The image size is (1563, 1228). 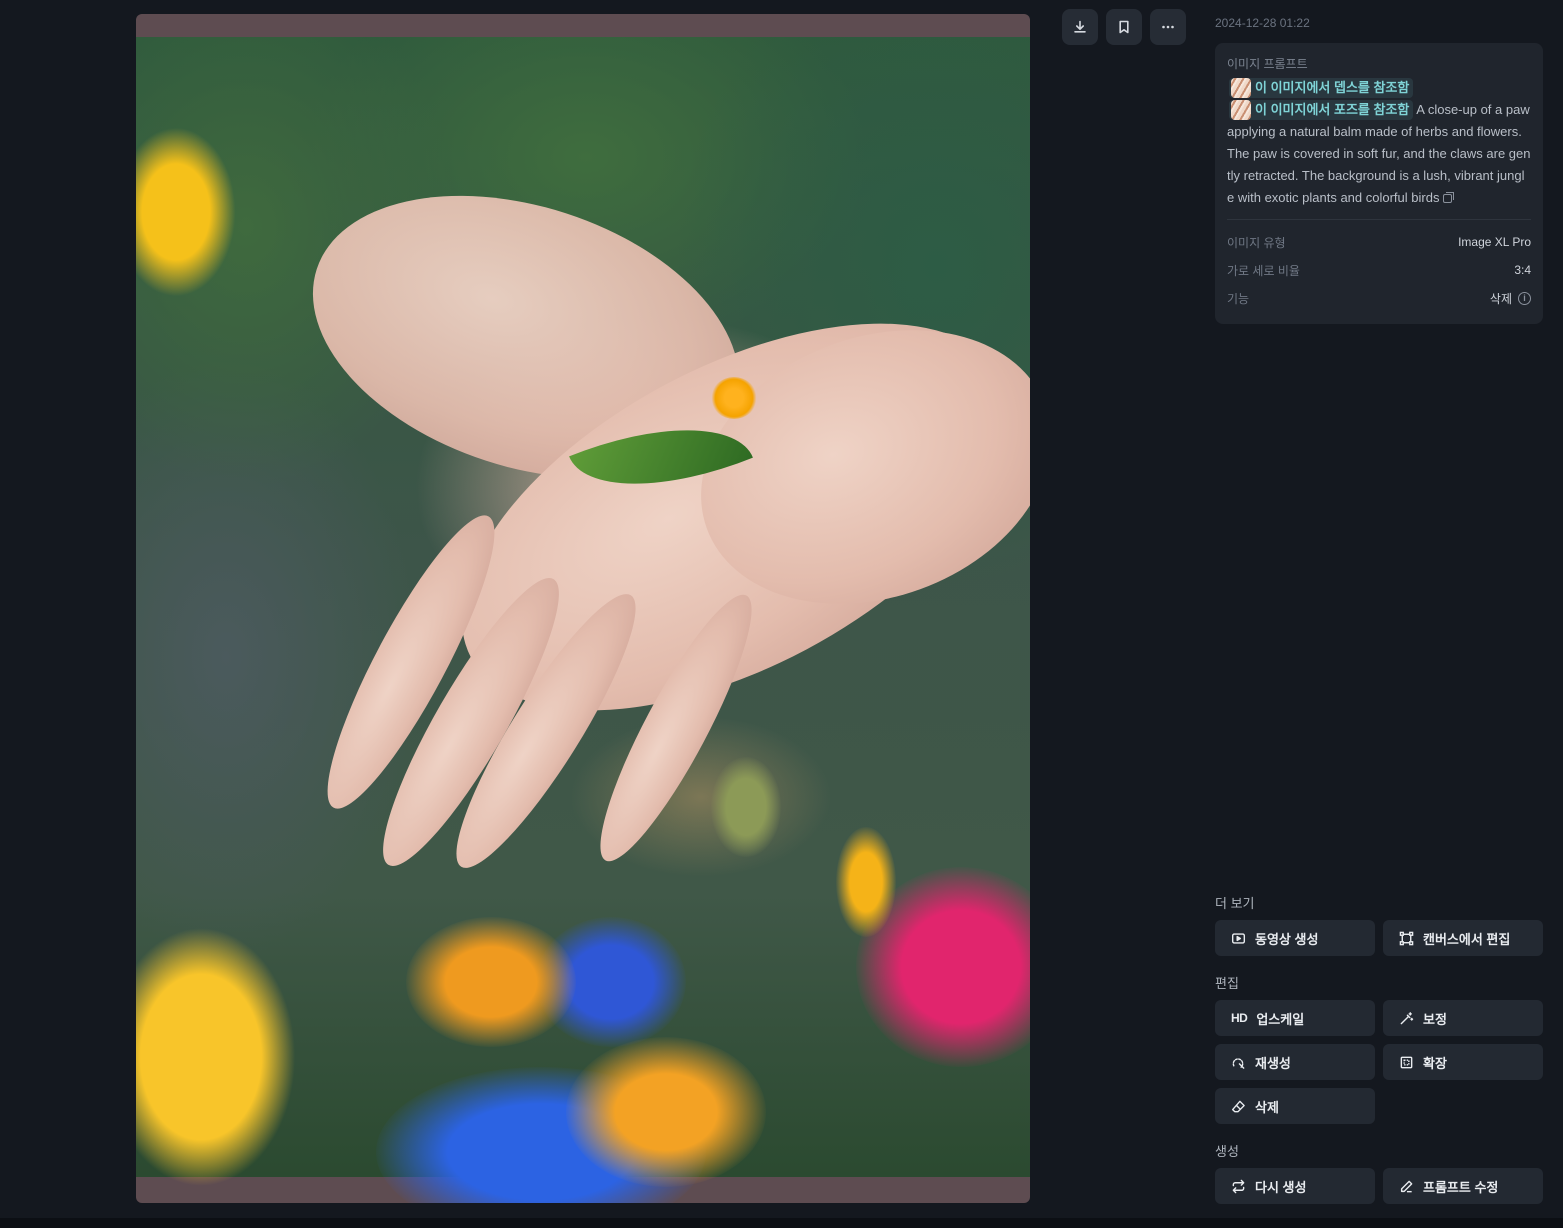 I want to click on retouch-button: 보정, so click(x=1463, y=1018).